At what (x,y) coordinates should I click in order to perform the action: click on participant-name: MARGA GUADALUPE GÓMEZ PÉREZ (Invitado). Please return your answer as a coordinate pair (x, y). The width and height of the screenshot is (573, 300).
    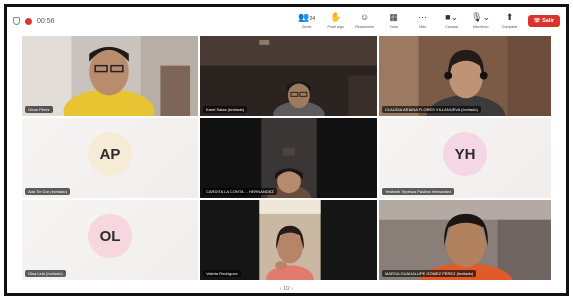
    Looking at the image, I should click on (429, 273).